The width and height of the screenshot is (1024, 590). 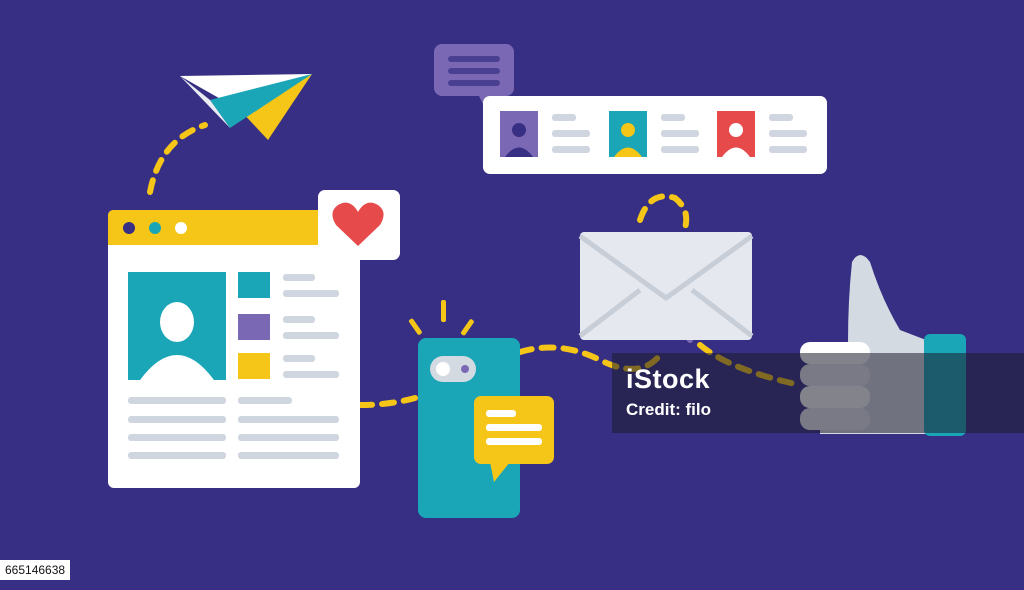 I want to click on watermark-credit: Credit: filo, so click(x=668, y=409).